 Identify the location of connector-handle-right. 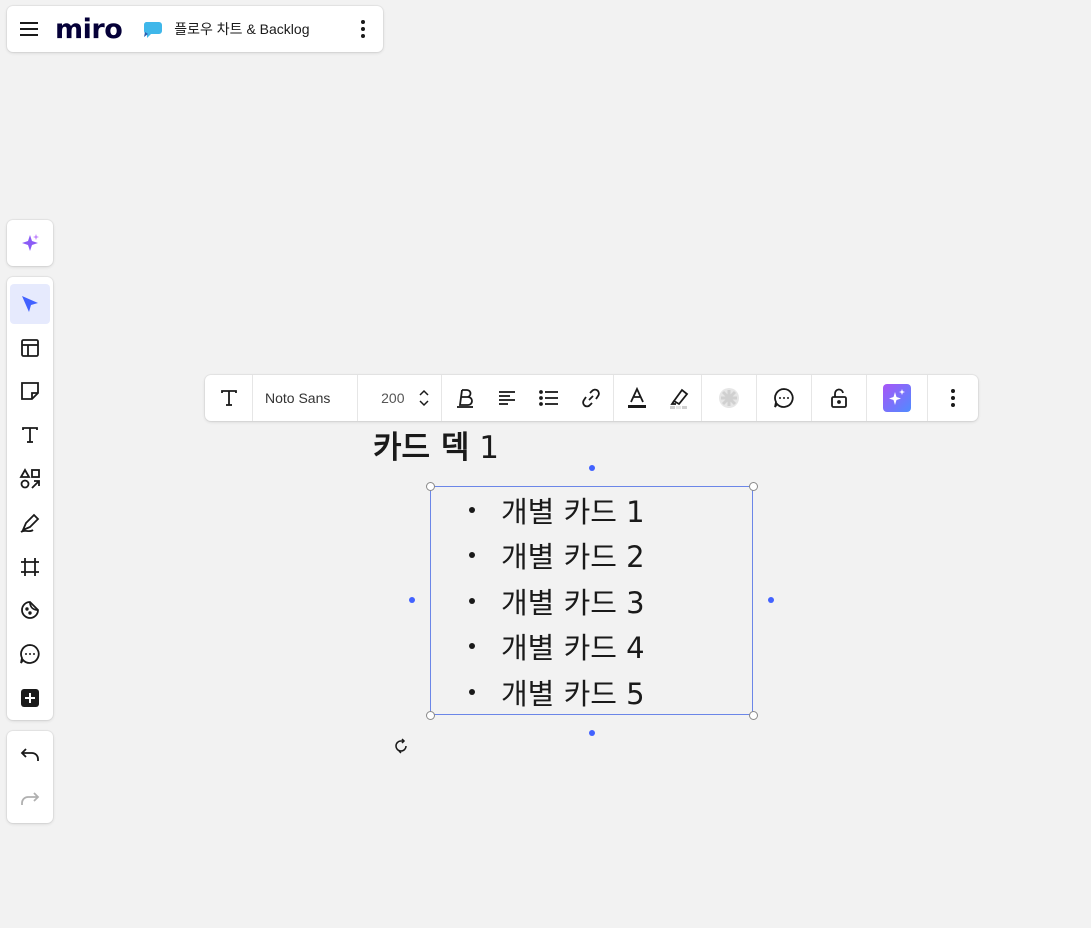
(771, 600).